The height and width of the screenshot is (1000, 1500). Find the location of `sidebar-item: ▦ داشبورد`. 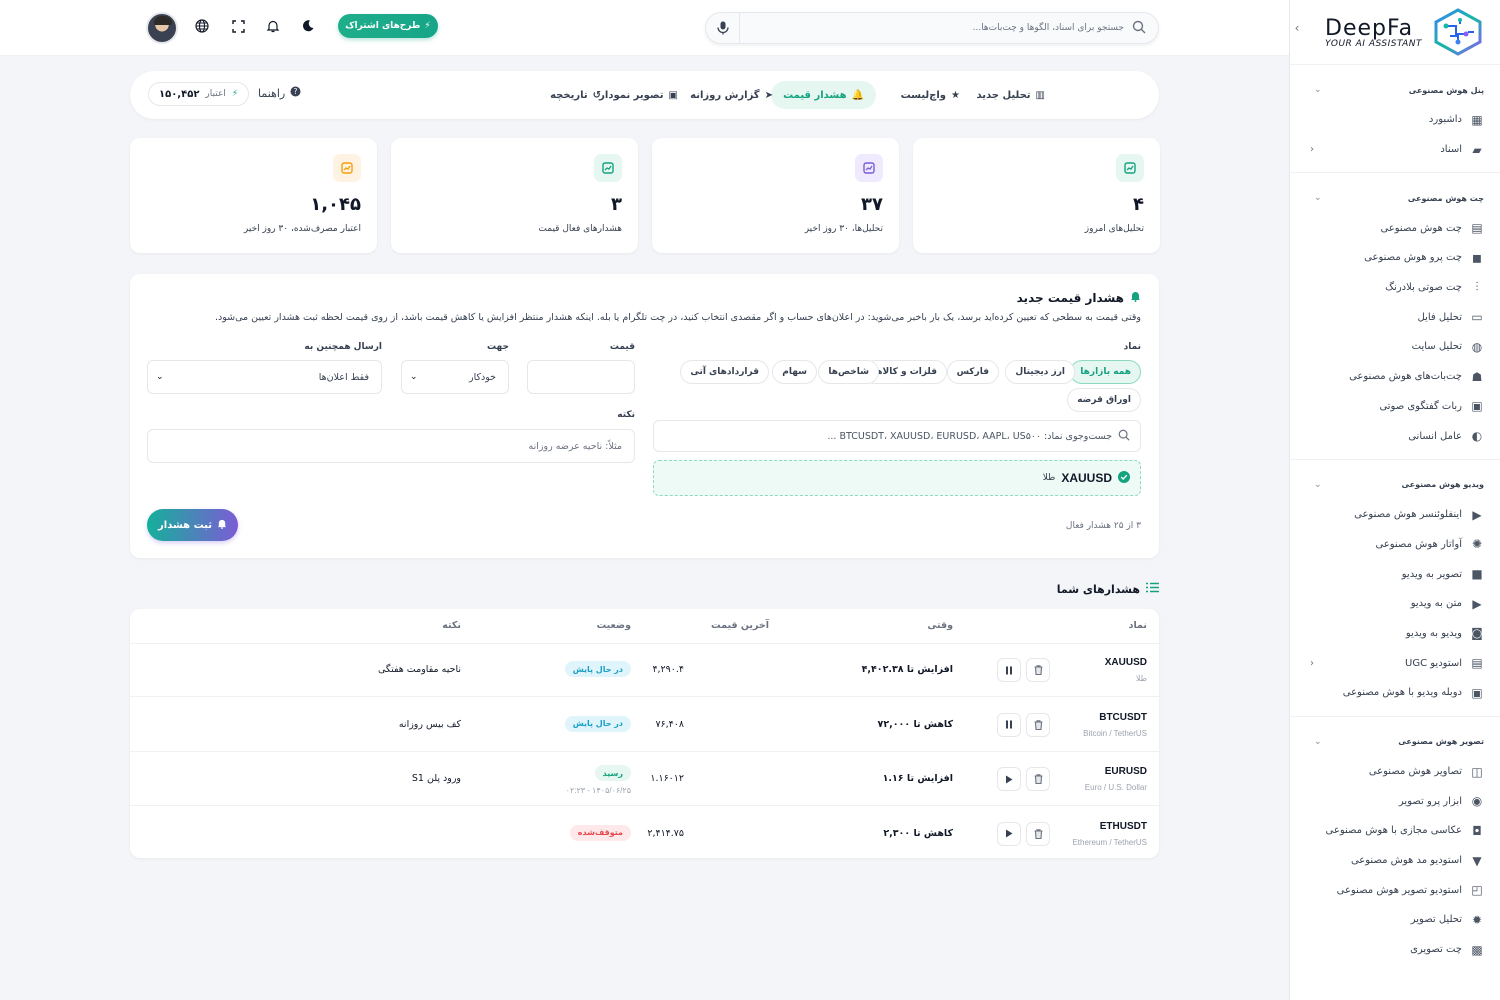

sidebar-item: ▦ داشبورد is located at coordinates (1395, 120).